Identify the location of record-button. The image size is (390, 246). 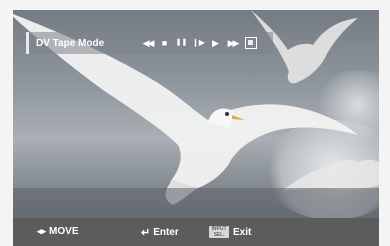
(251, 43).